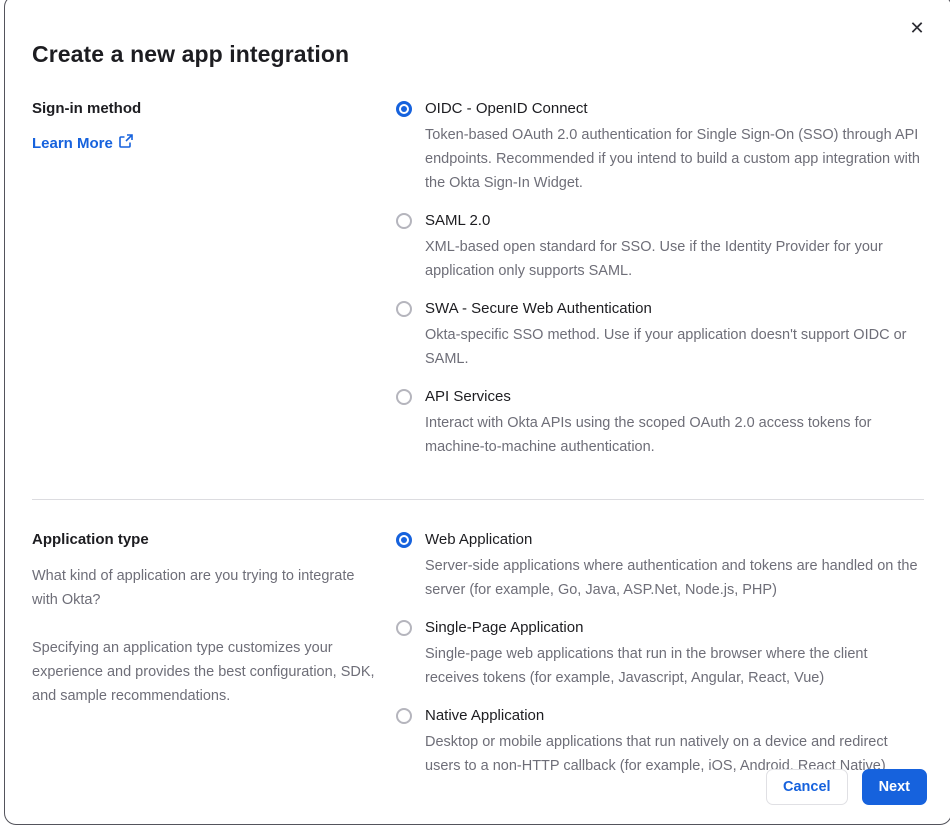 This screenshot has height=830, width=950. What do you see at coordinates (468, 396) in the screenshot?
I see `option-label: API Services` at bounding box center [468, 396].